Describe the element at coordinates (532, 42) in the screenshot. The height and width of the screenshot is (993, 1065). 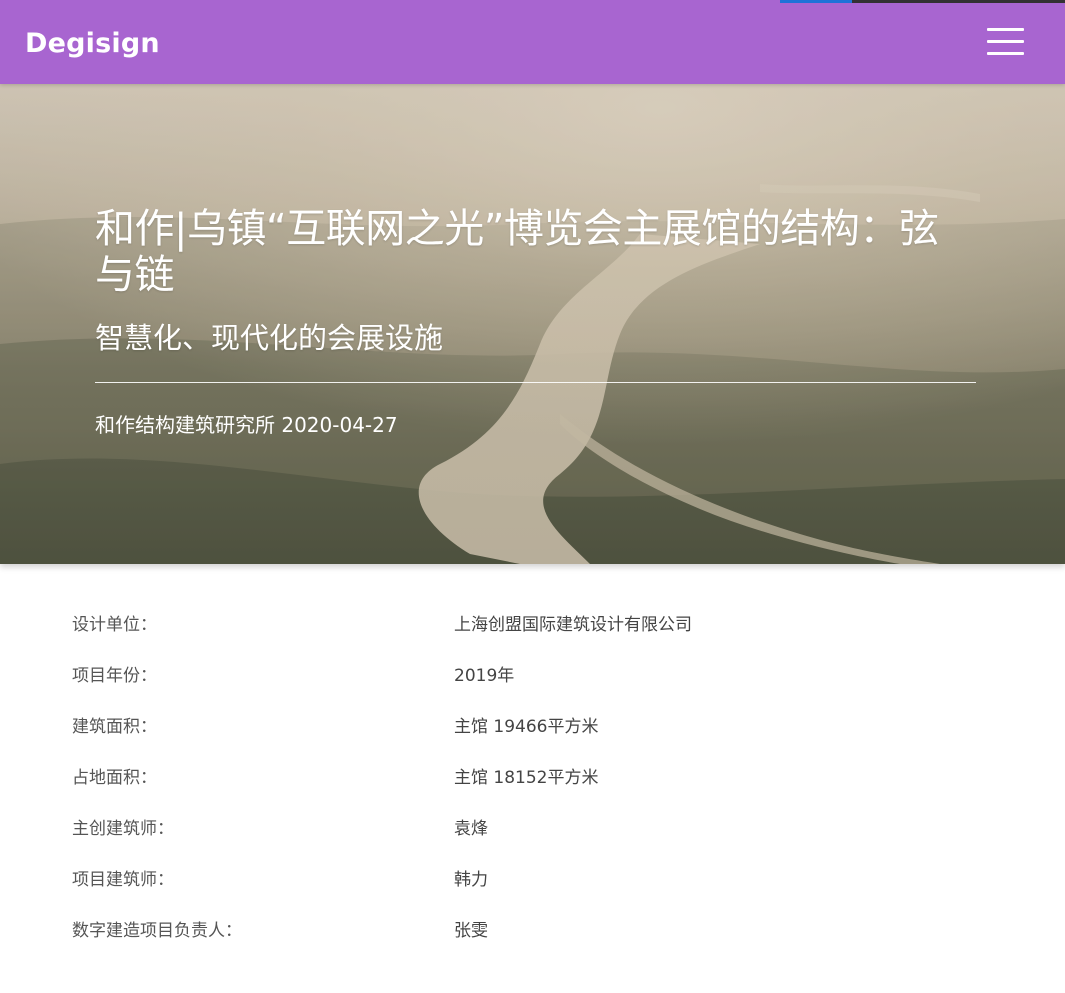
I see `top-navbar: Degisign` at that location.